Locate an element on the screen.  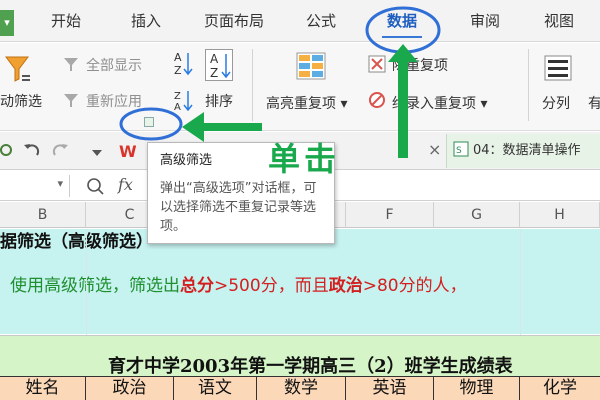
up-arrow-icon is located at coordinates (403, 101).